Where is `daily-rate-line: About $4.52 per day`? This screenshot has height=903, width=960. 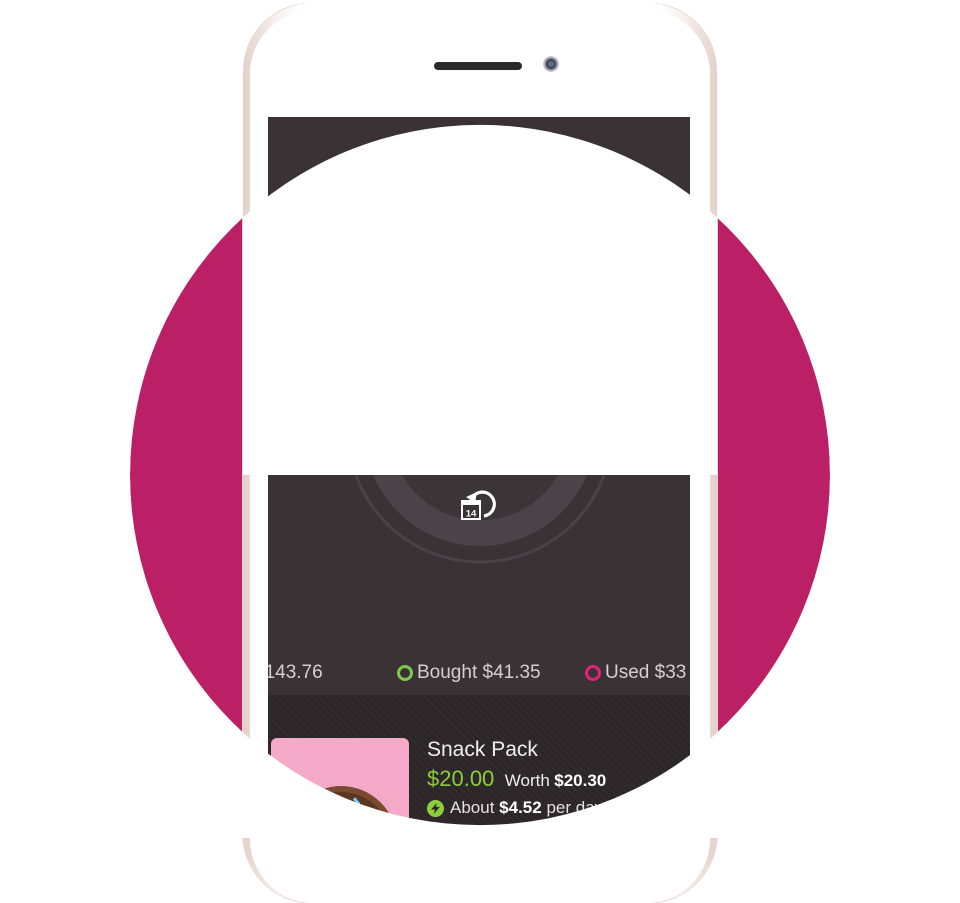 daily-rate-line: About $4.52 per day is located at coordinates (515, 808).